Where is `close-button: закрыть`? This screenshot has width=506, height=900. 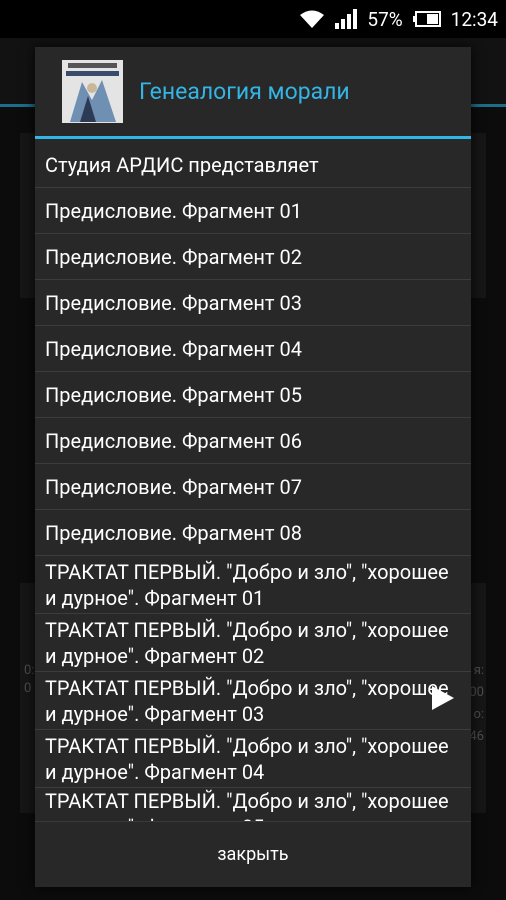 close-button: закрыть is located at coordinates (253, 854).